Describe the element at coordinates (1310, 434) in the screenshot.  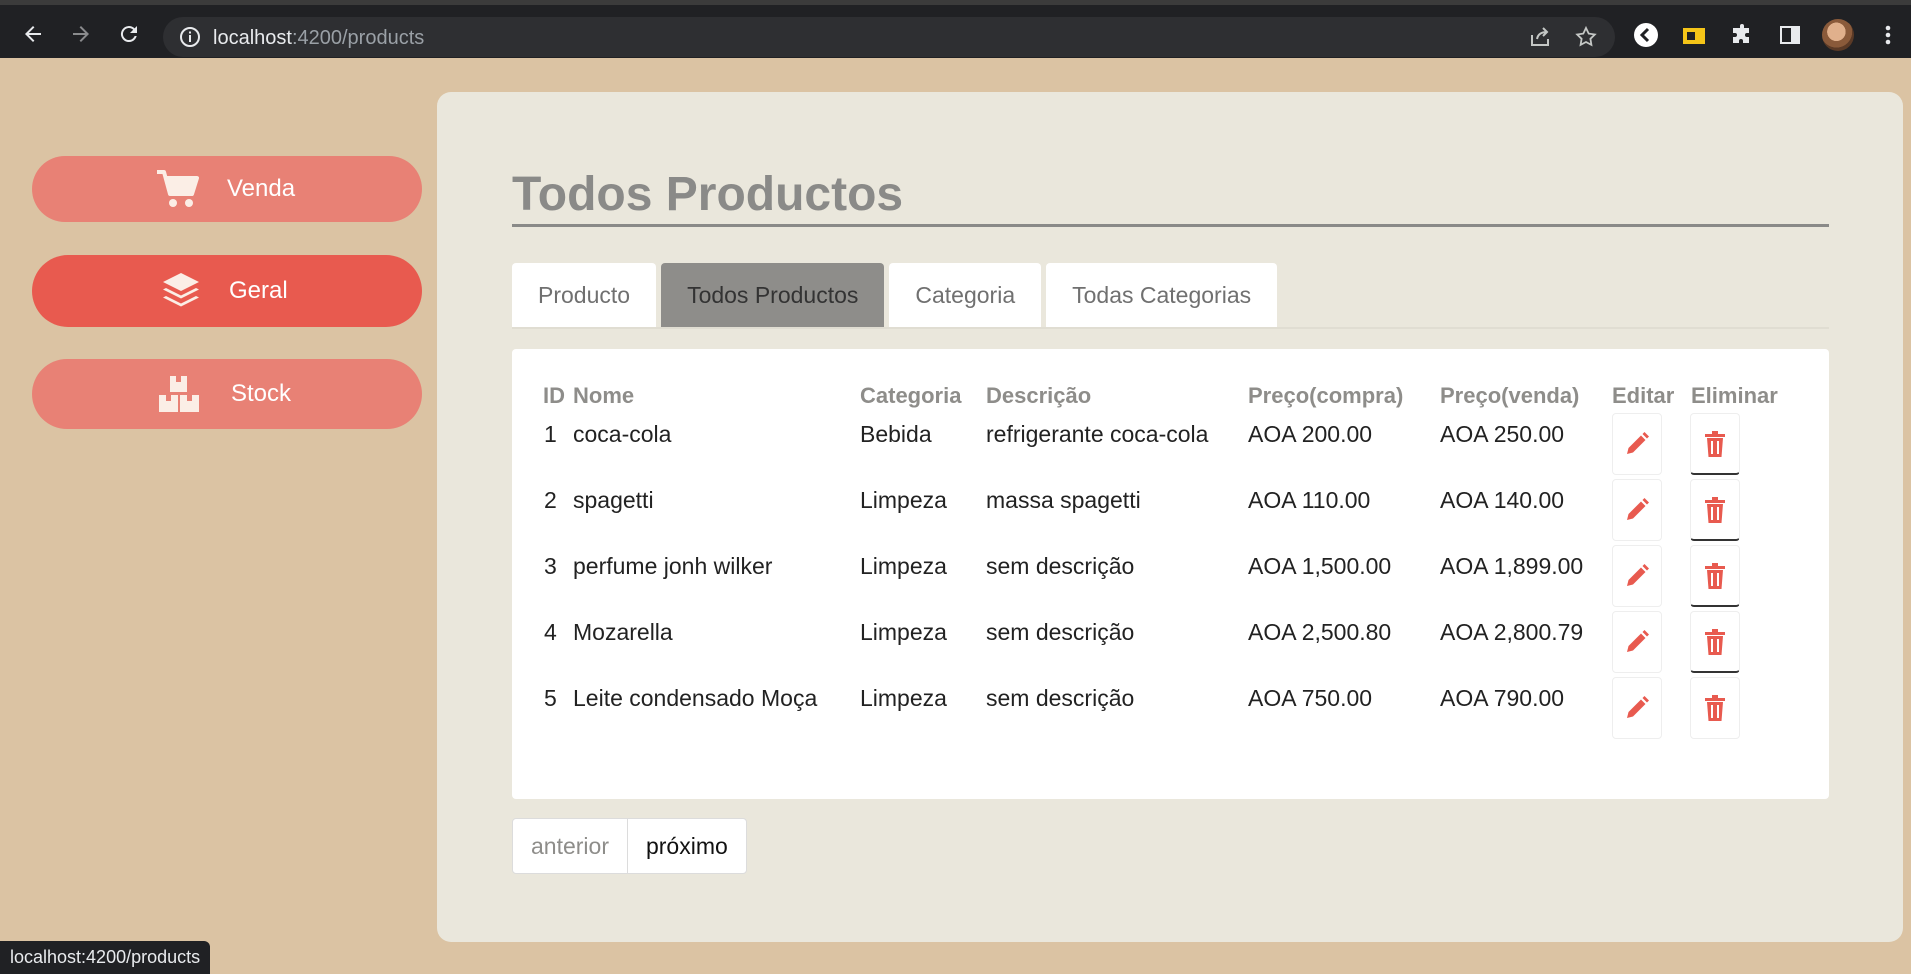
I see `cell-preco-compra: AOA 200.00` at that location.